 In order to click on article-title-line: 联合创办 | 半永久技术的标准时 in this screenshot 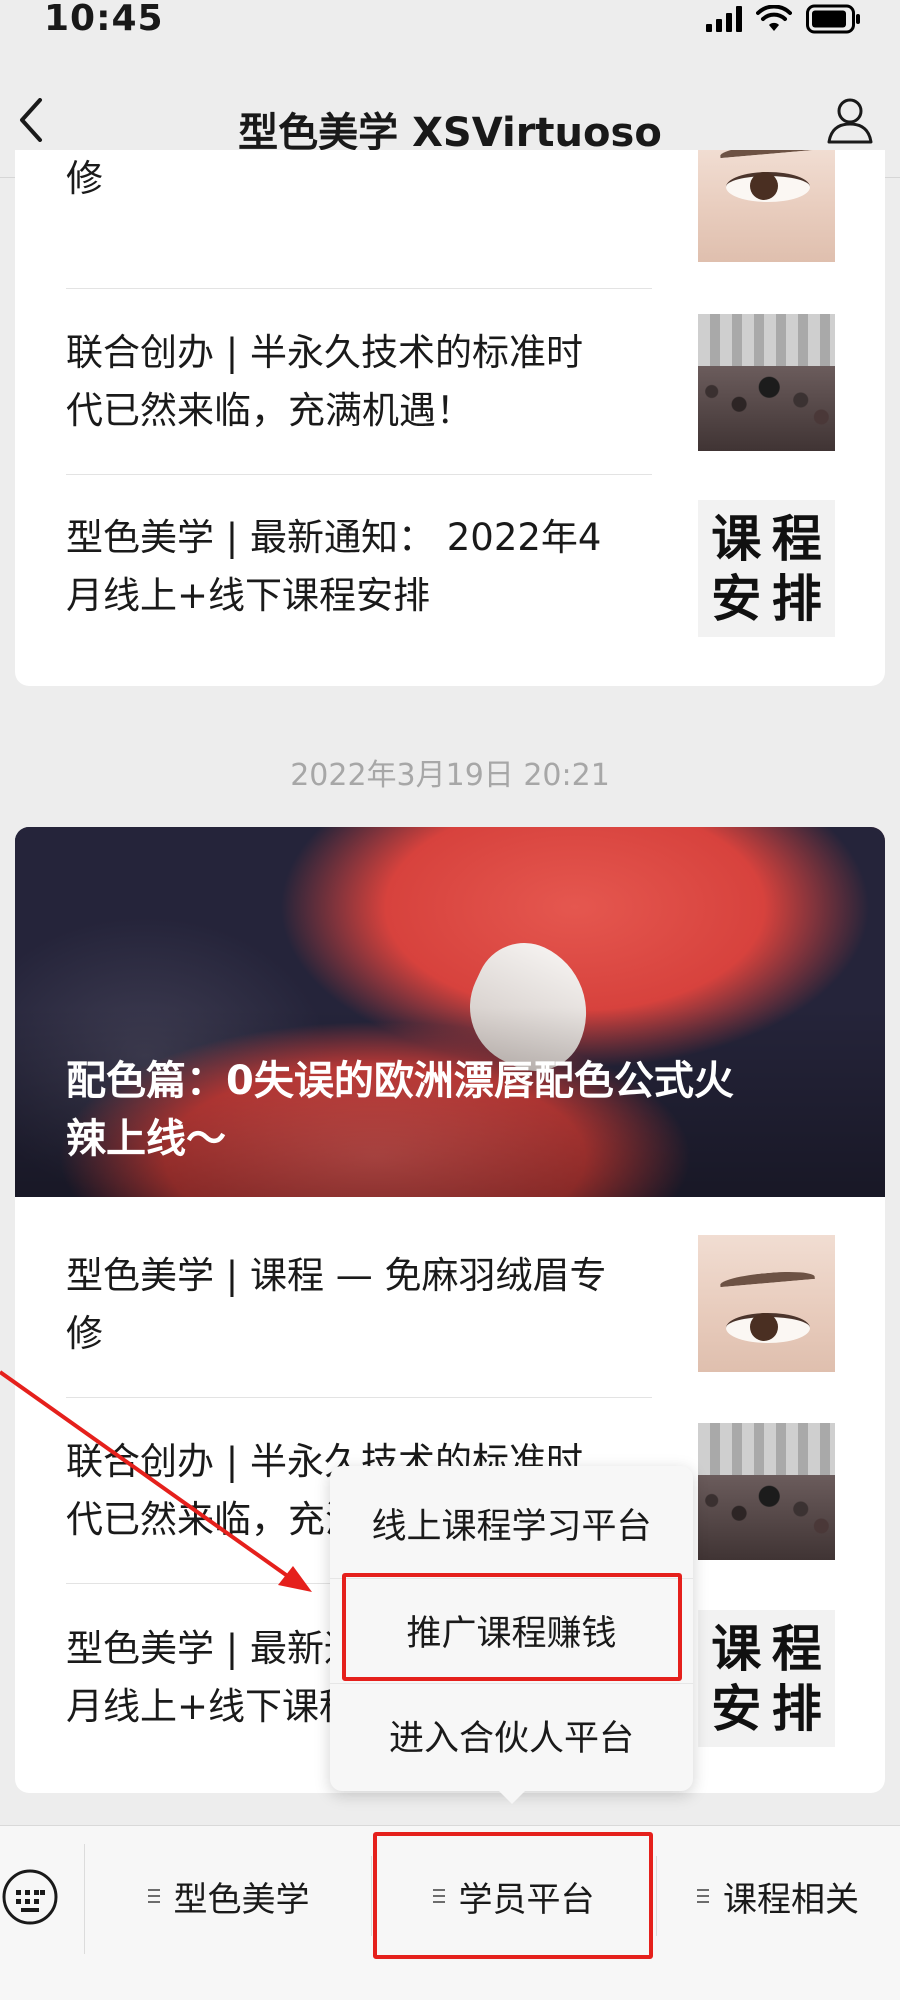, I will do `click(324, 352)`.